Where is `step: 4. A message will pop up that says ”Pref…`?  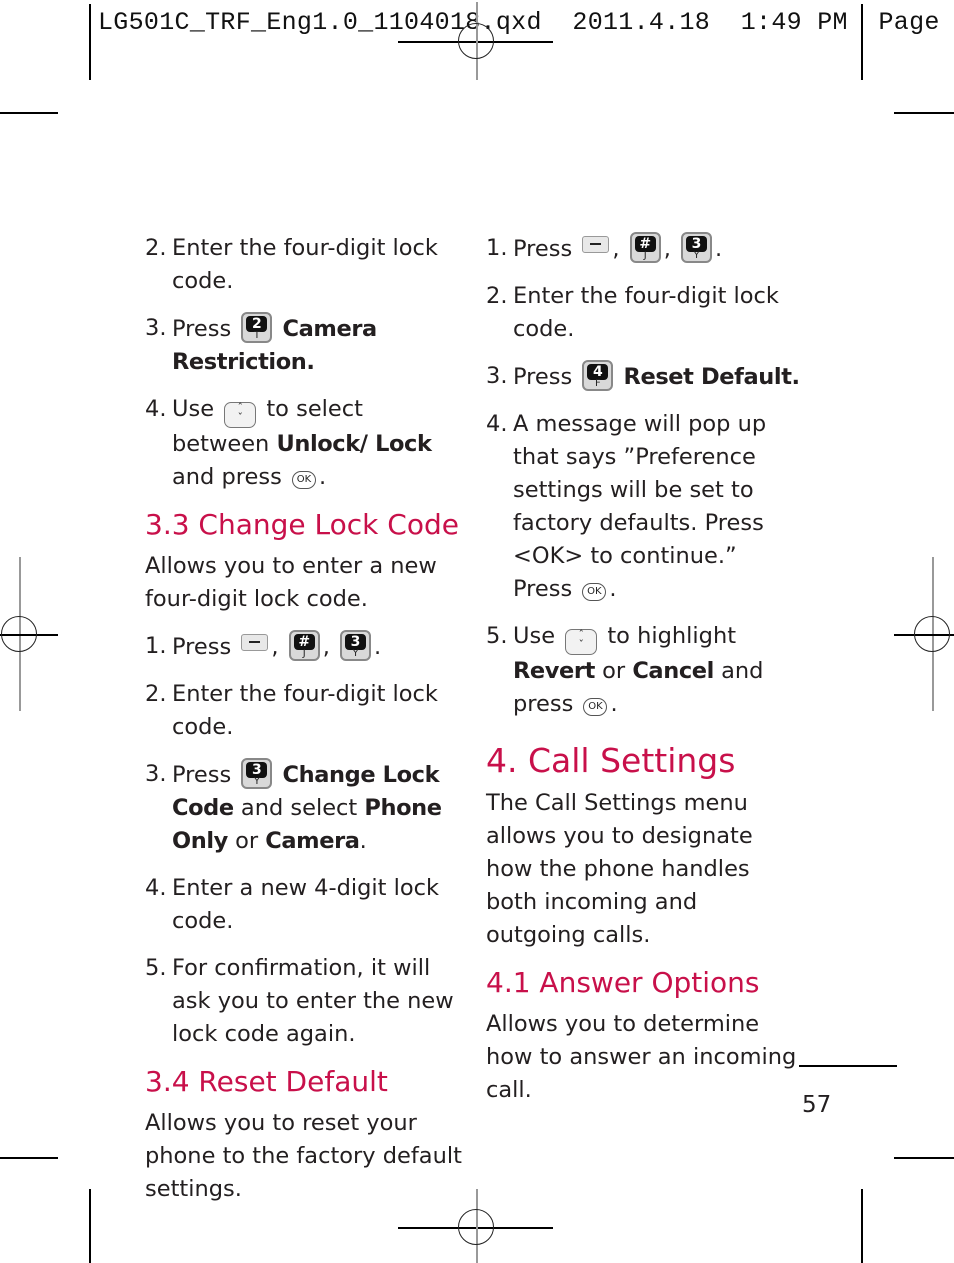
step: 4. A message will pop up that says ”Pref… is located at coordinates (643, 507).